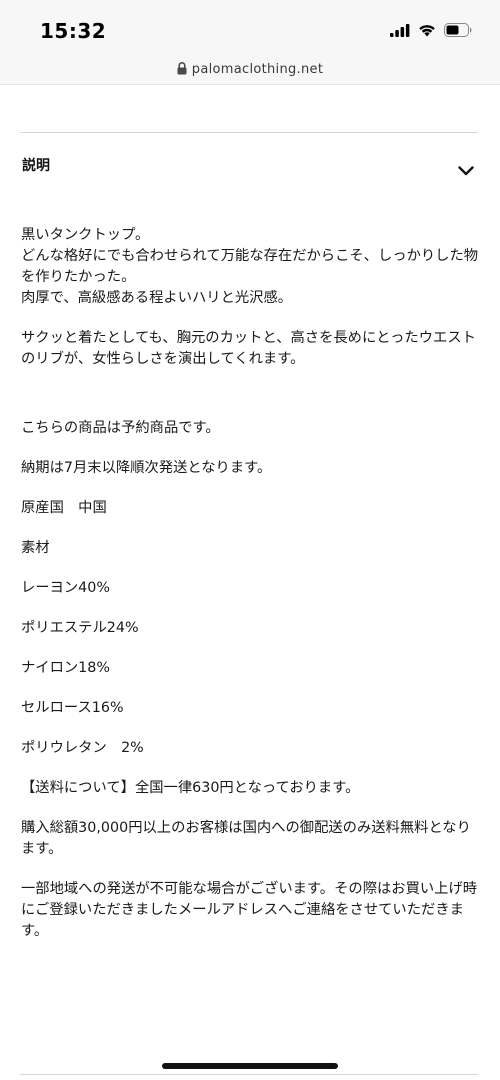 This screenshot has width=500, height=1080. What do you see at coordinates (85, 235) in the screenshot?
I see `intro-line: 黒いタンクトップ。` at bounding box center [85, 235].